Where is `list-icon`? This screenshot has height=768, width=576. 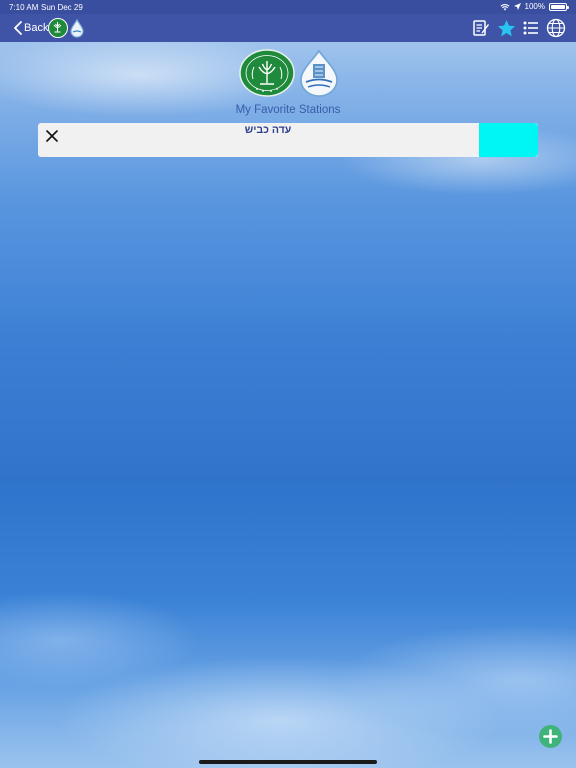
list-icon is located at coordinates (531, 28).